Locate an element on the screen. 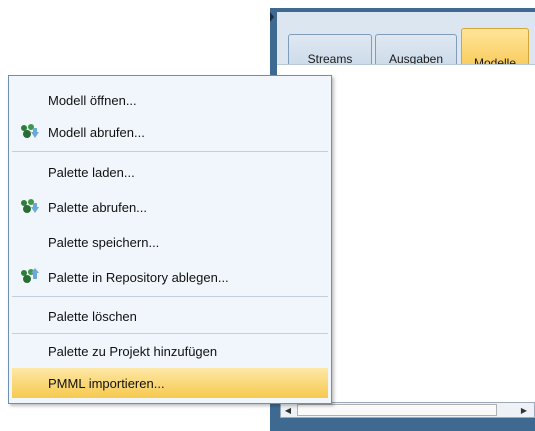  menu-item-palette-loeschen: Palette löschen is located at coordinates (170, 316).